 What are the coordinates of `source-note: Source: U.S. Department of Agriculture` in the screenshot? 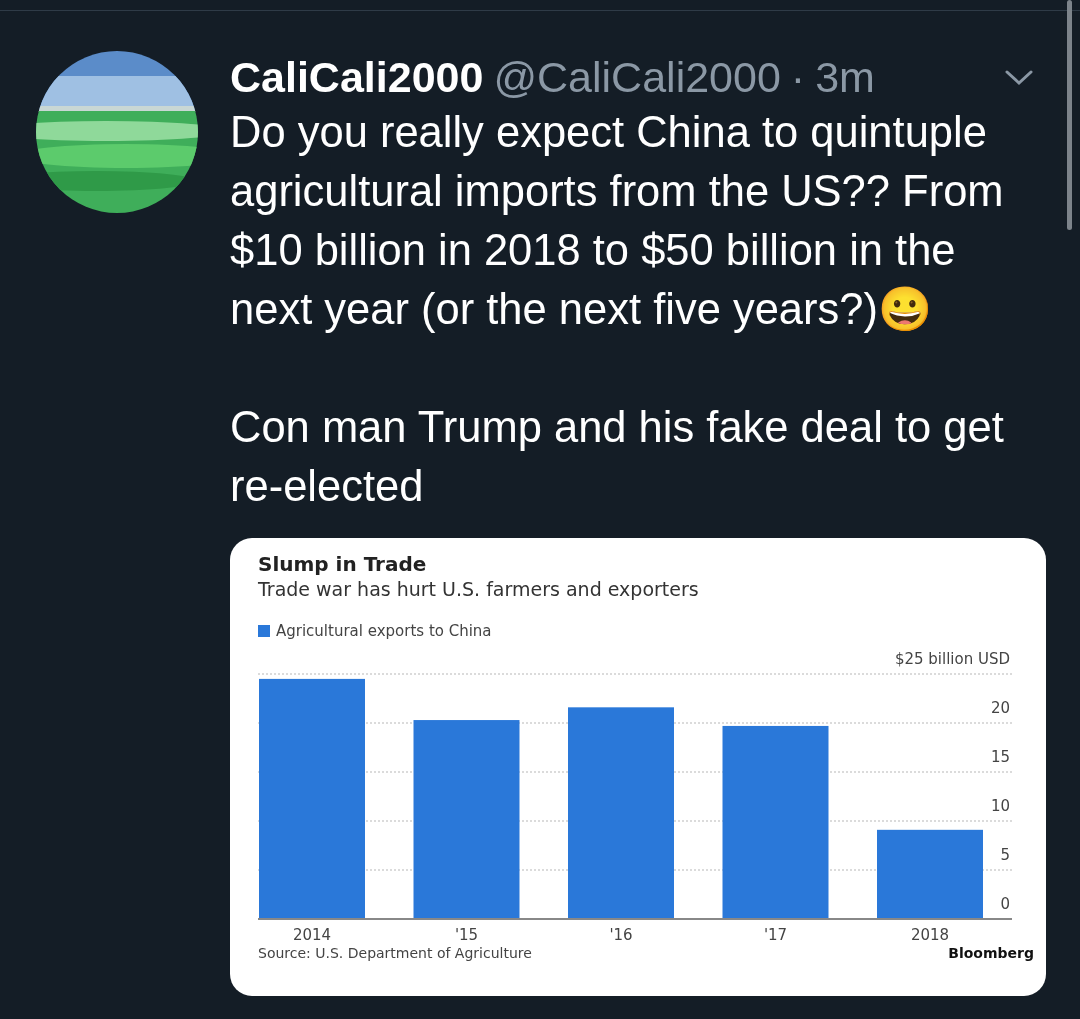 It's located at (395, 953).